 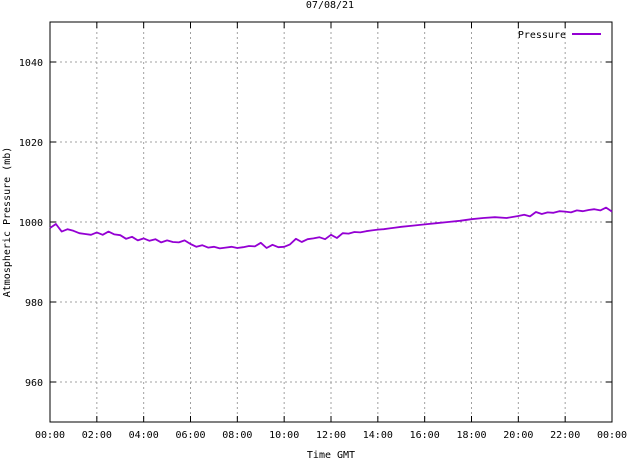 What do you see at coordinates (34, 383) in the screenshot?
I see `y-tick-label: 960` at bounding box center [34, 383].